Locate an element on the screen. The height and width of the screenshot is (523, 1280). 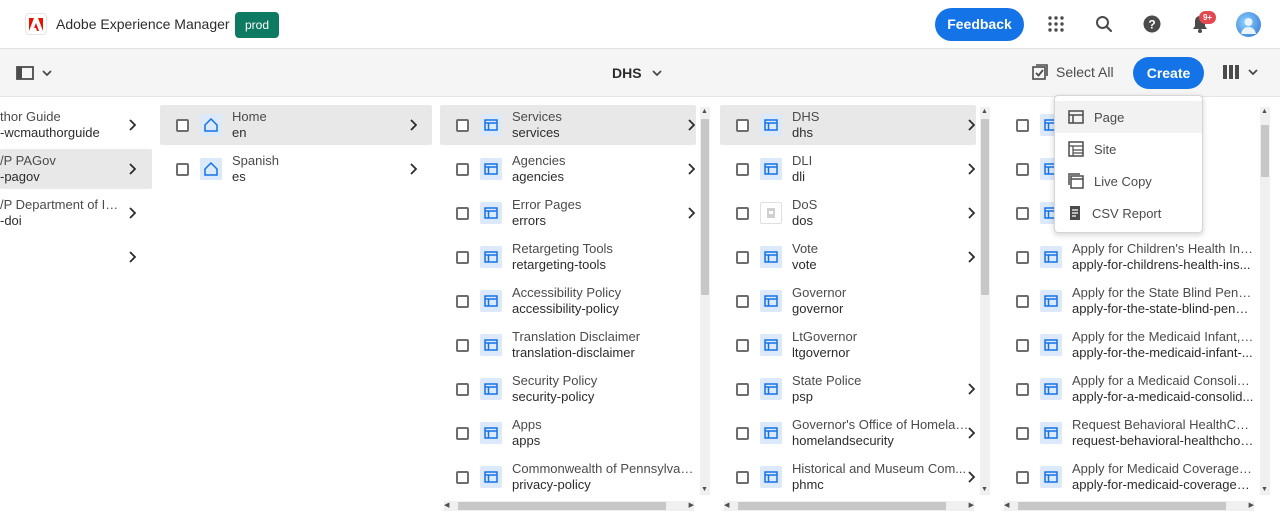
column-4-horizontal-scrollbar: ◀ ▶ is located at coordinates (1129, 506).